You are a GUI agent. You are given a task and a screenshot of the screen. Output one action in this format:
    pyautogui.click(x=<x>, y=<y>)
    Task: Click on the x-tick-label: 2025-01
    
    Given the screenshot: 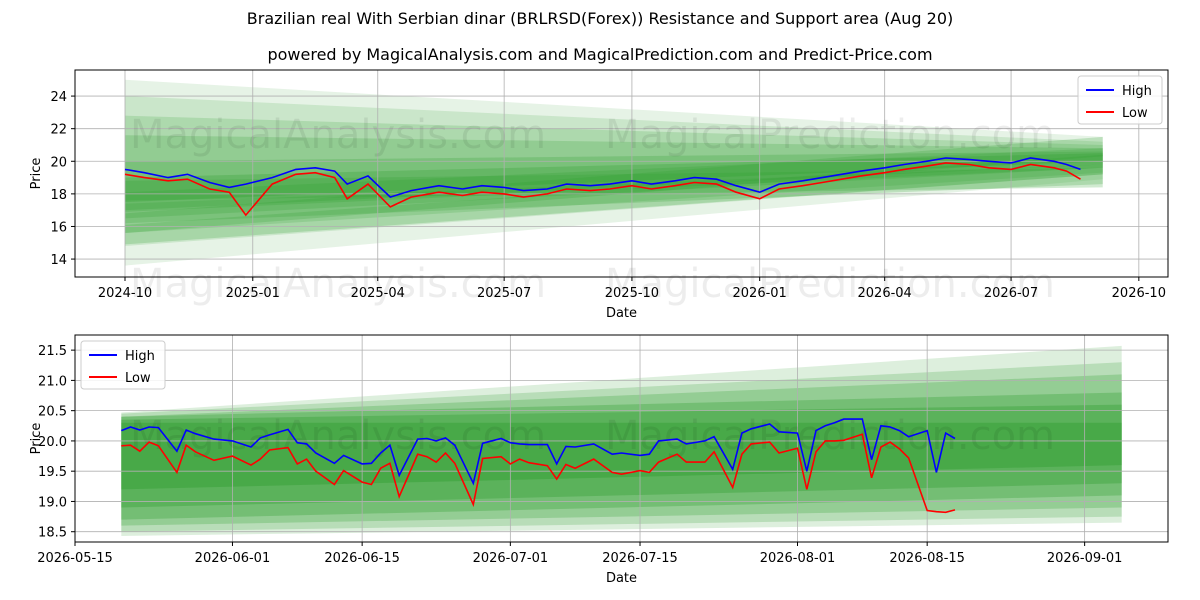 What is the action you would take?
    pyautogui.click(x=253, y=293)
    